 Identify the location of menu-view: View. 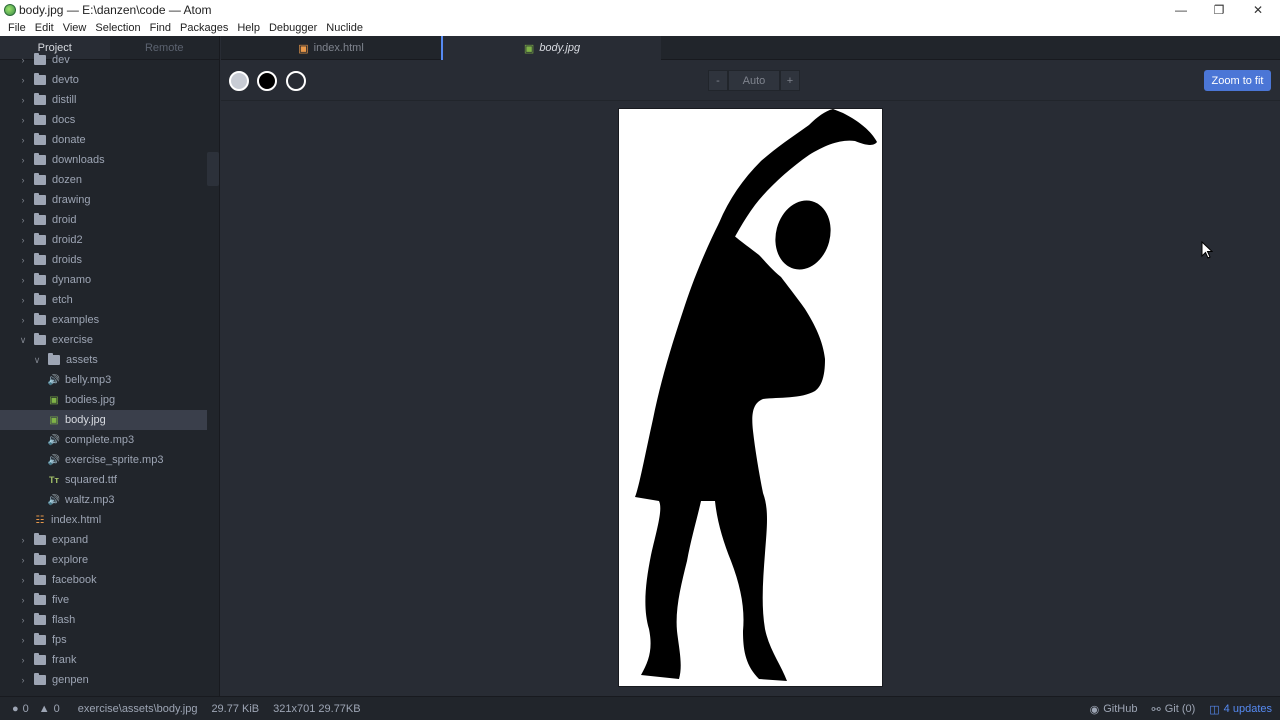
(75, 28).